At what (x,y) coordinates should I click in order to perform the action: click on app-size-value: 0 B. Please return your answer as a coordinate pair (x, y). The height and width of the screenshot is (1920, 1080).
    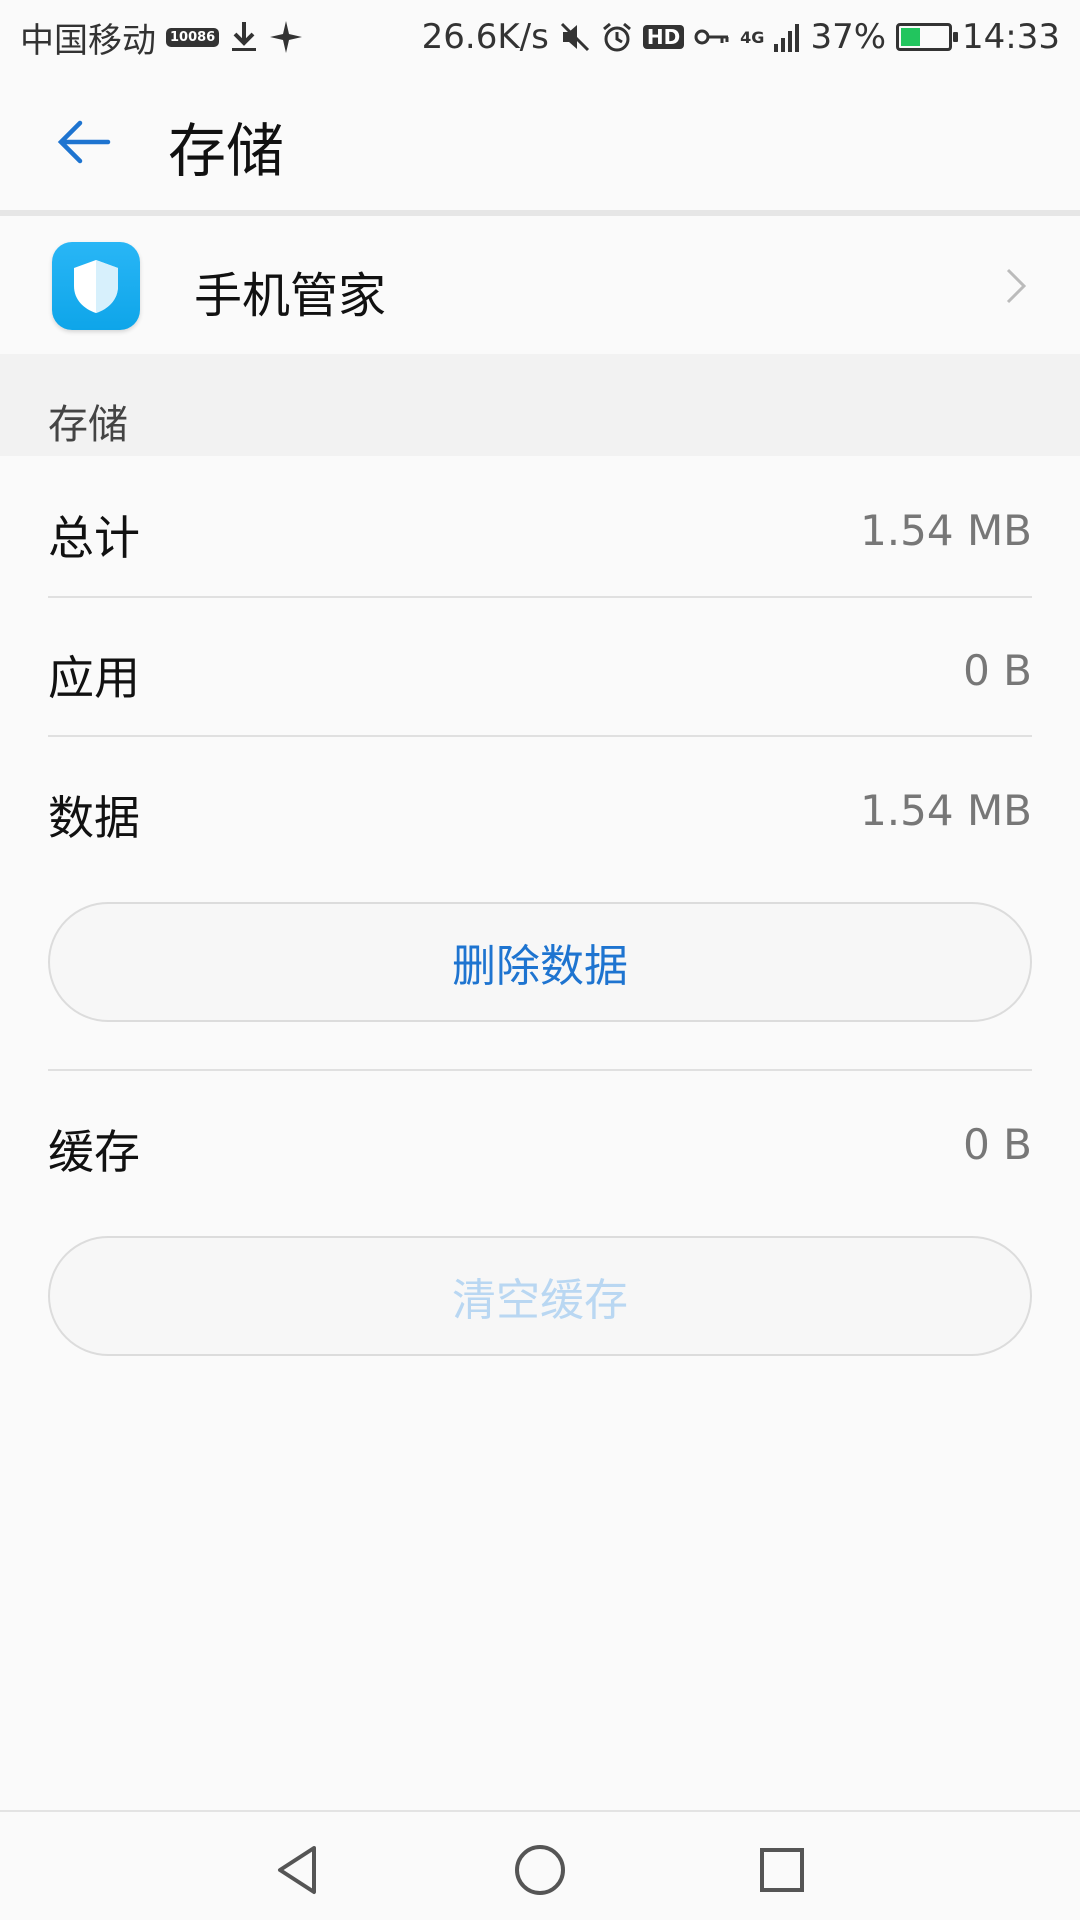
    Looking at the image, I should click on (997, 670).